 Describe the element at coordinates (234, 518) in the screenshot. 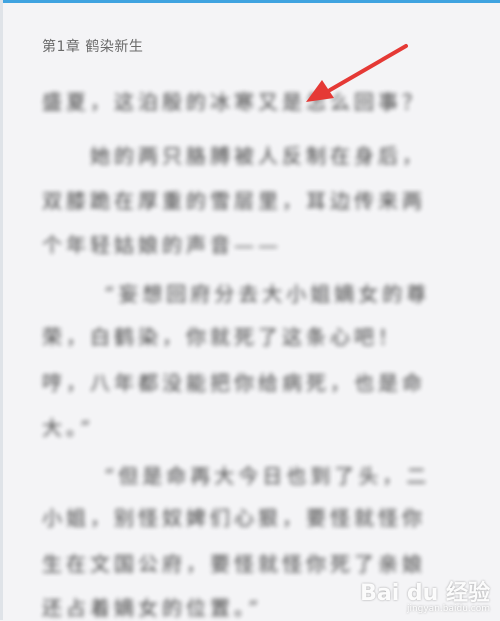

I see `text-line: 小姐，别怪奴婢们心狠，要怪就怪你` at that location.